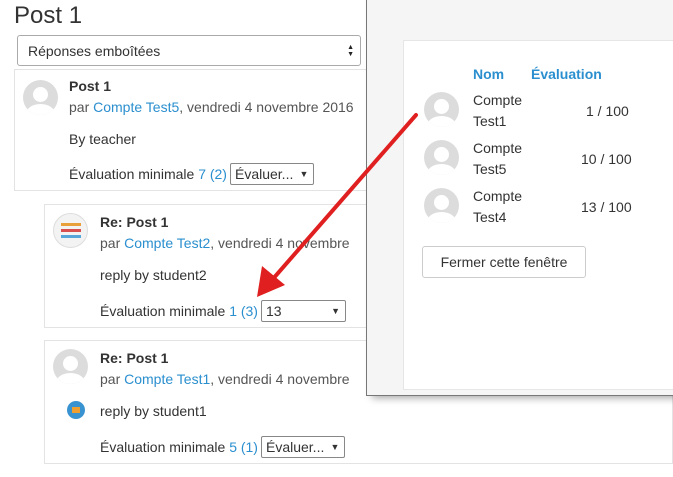  I want to click on rater-name-line: Test1, so click(490, 121).